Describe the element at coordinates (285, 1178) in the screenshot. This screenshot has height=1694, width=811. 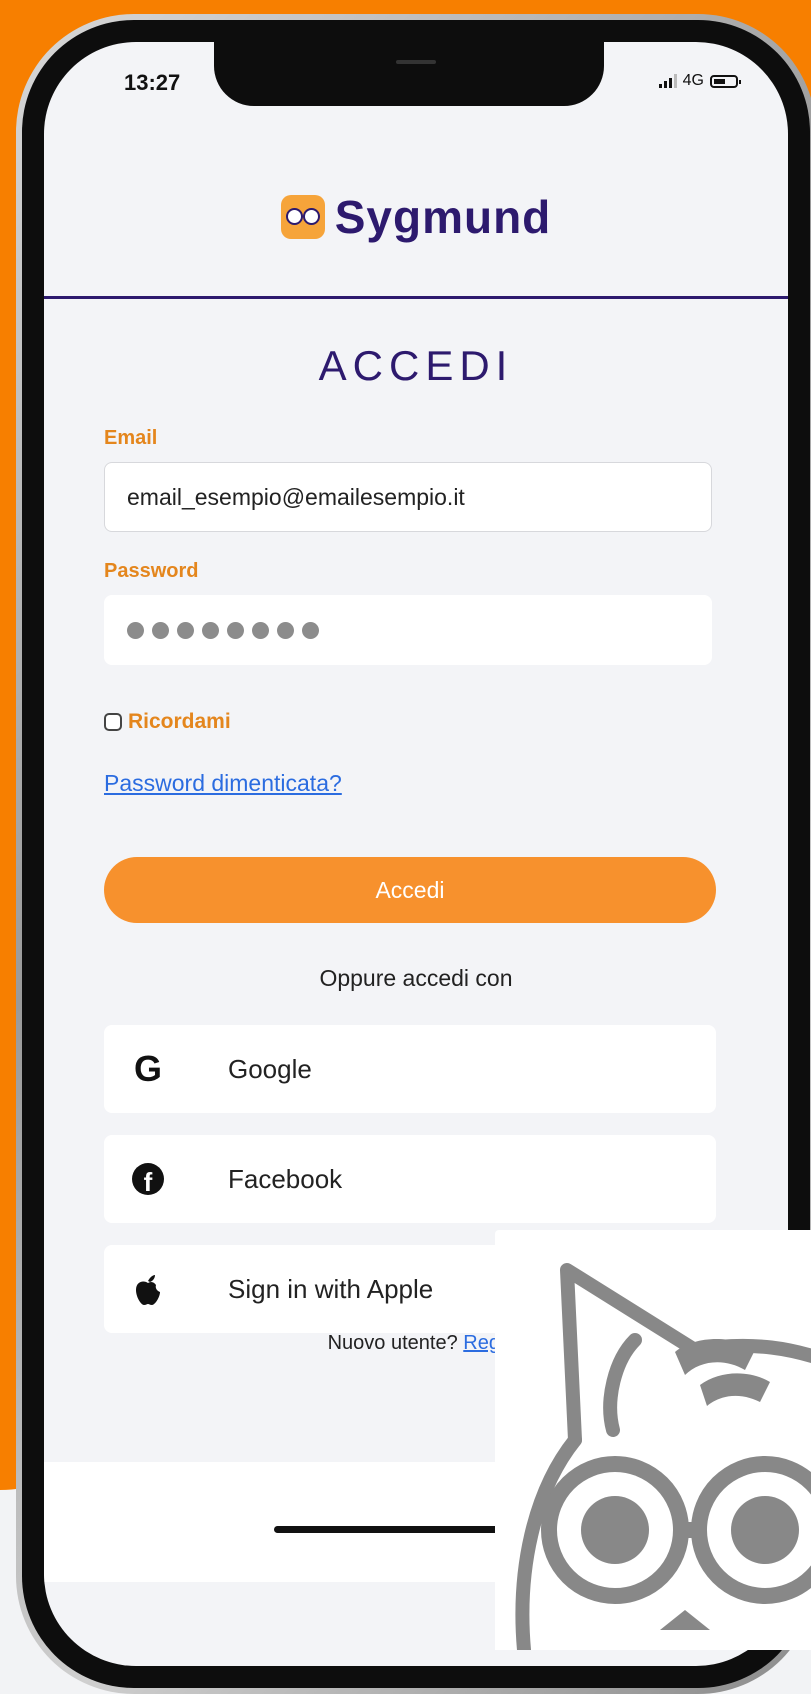
I see `facebook-label: Facebook` at that location.